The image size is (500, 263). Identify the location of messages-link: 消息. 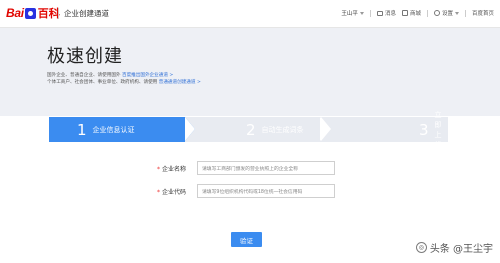
(386, 13).